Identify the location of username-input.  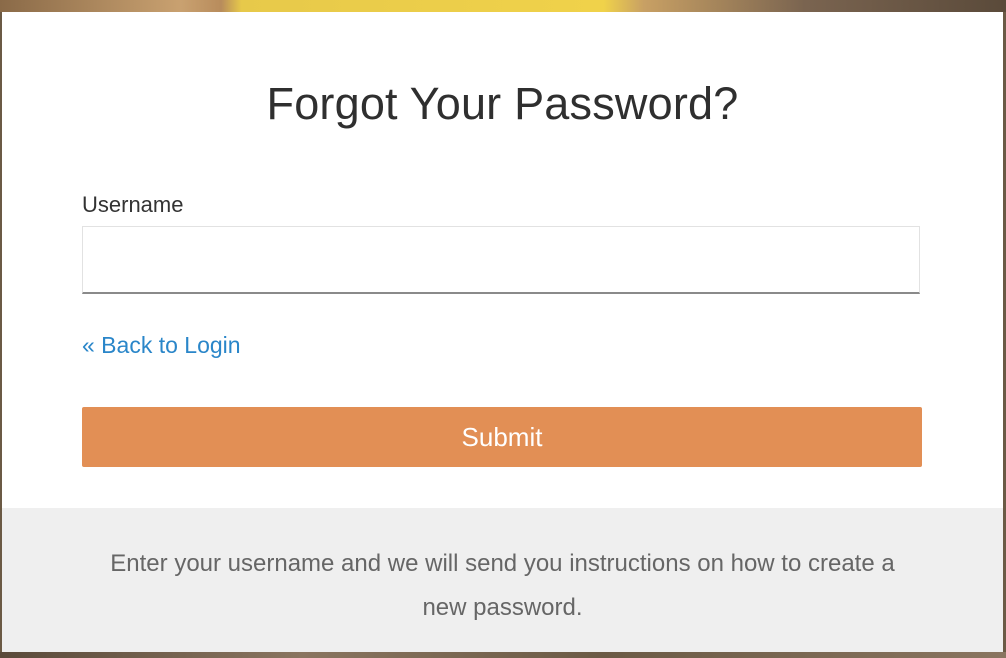
(501, 260).